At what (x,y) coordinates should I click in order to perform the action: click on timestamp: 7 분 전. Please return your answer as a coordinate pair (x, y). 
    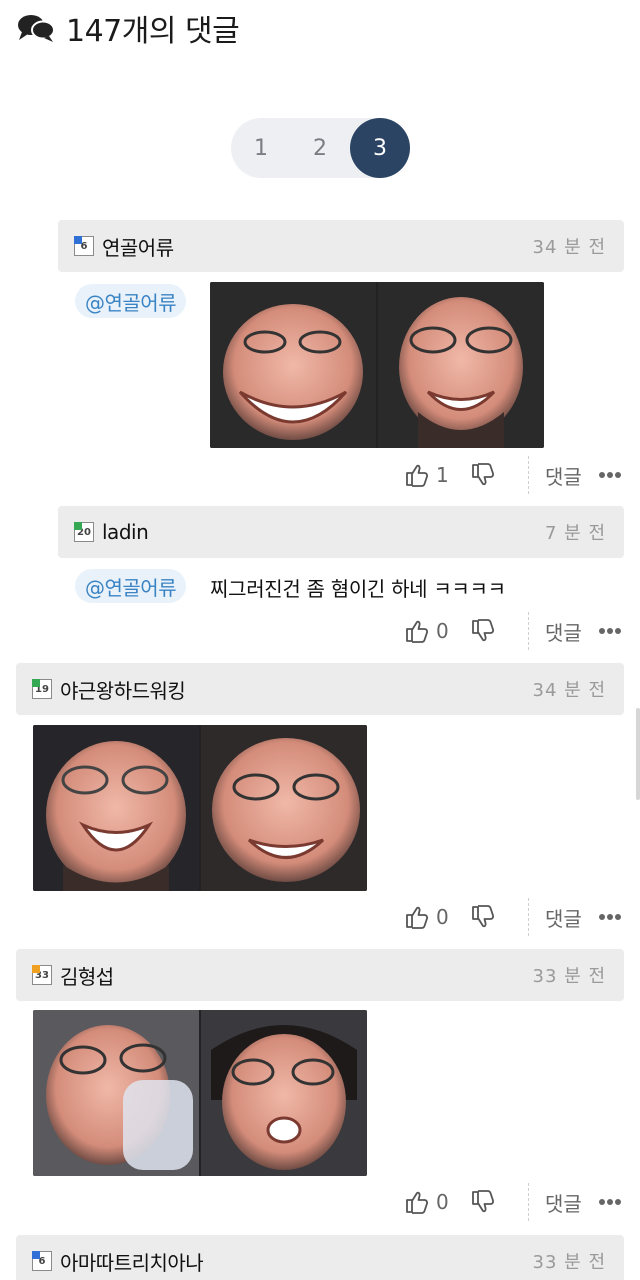
    Looking at the image, I should click on (575, 533).